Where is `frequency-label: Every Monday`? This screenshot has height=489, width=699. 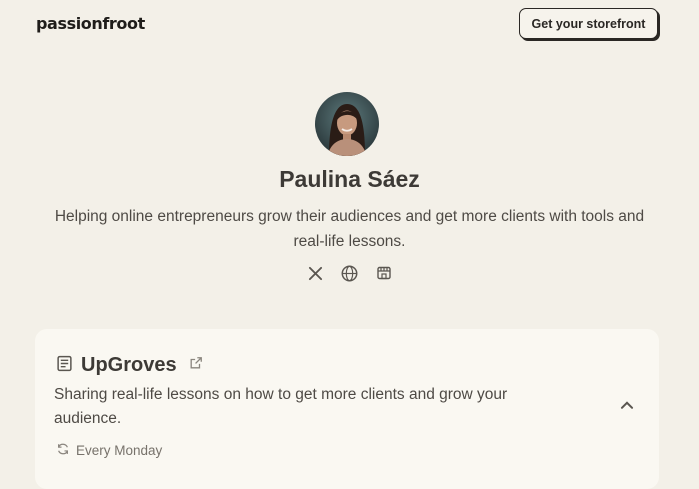
frequency-label: Every Monday is located at coordinates (119, 450).